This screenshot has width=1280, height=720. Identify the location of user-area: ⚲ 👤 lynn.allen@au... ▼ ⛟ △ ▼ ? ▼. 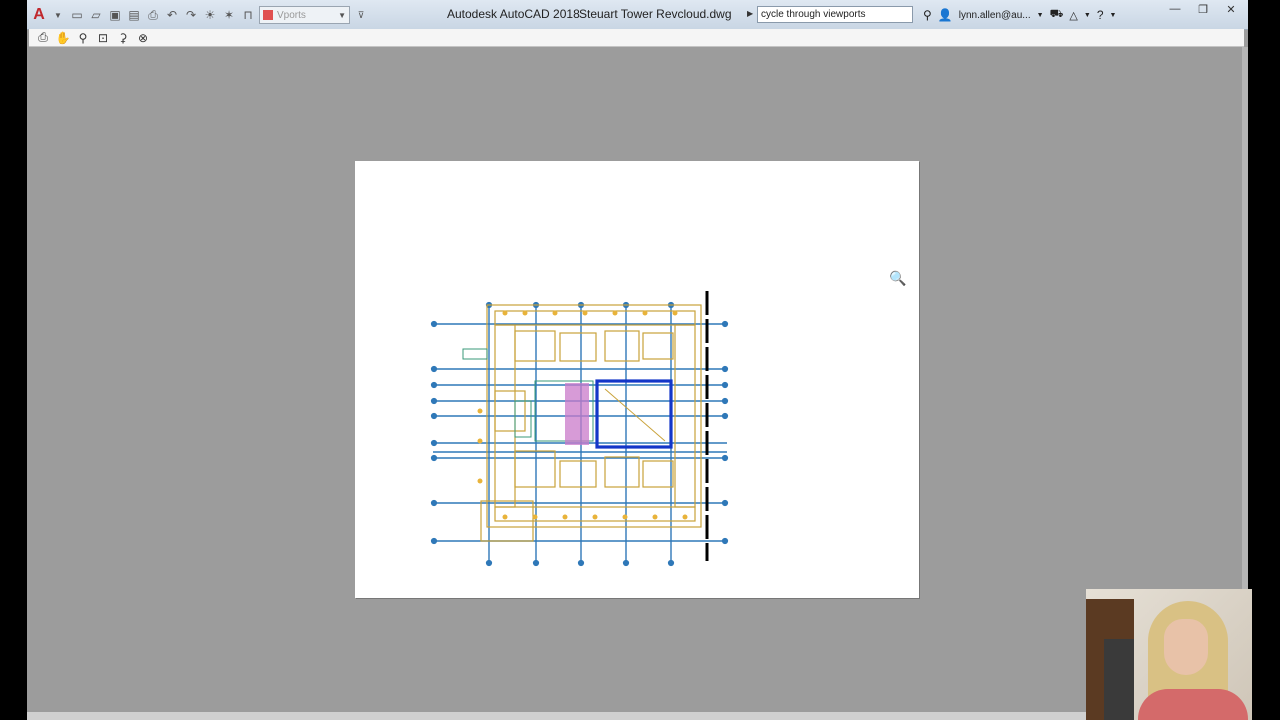
(1019, 15).